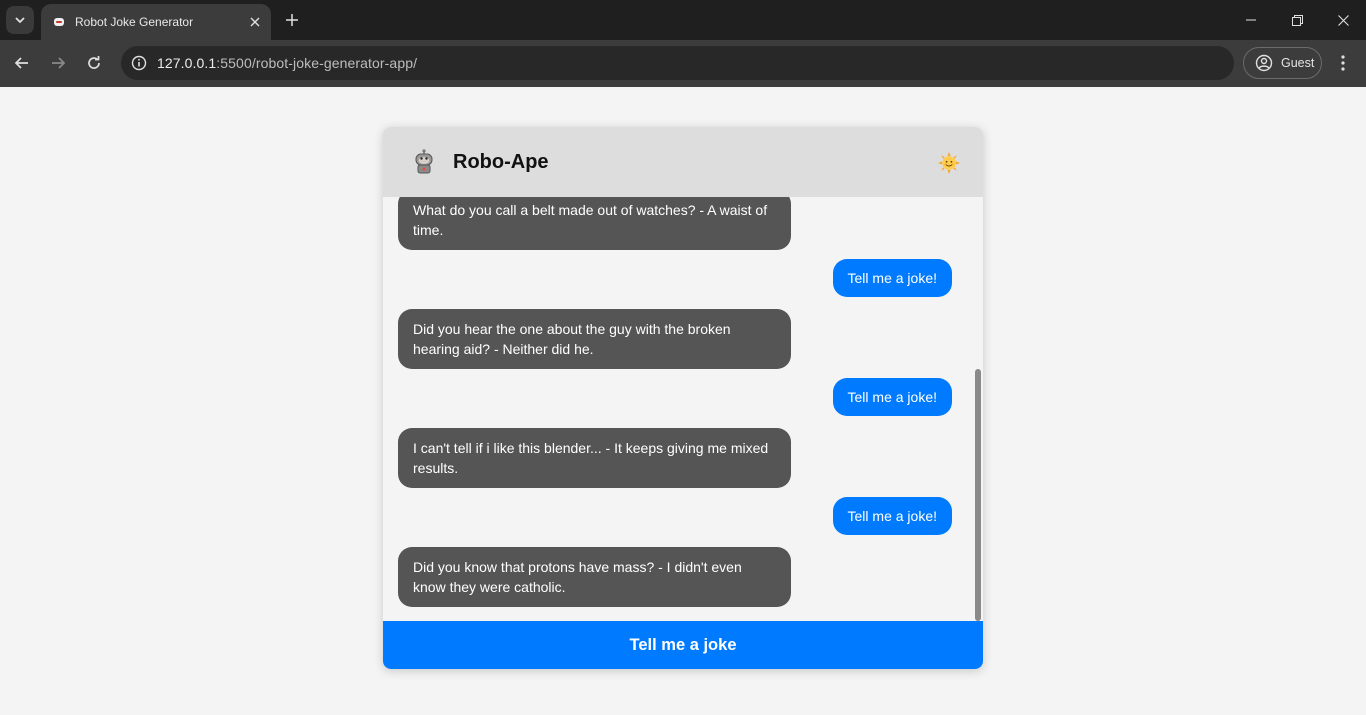  Describe the element at coordinates (139, 63) in the screenshot. I see `site-info-icon` at that location.